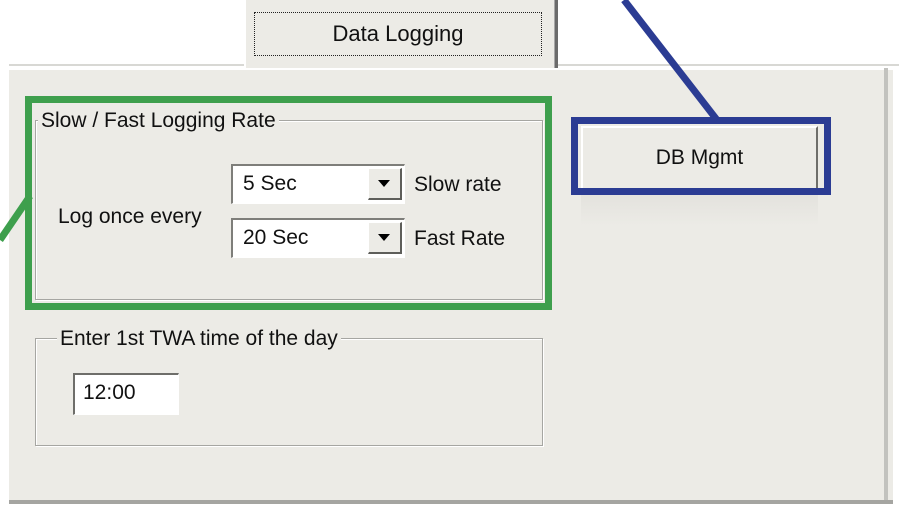  Describe the element at coordinates (398, 34) in the screenshot. I see `tab-data-logging-label: Data Logging` at that location.